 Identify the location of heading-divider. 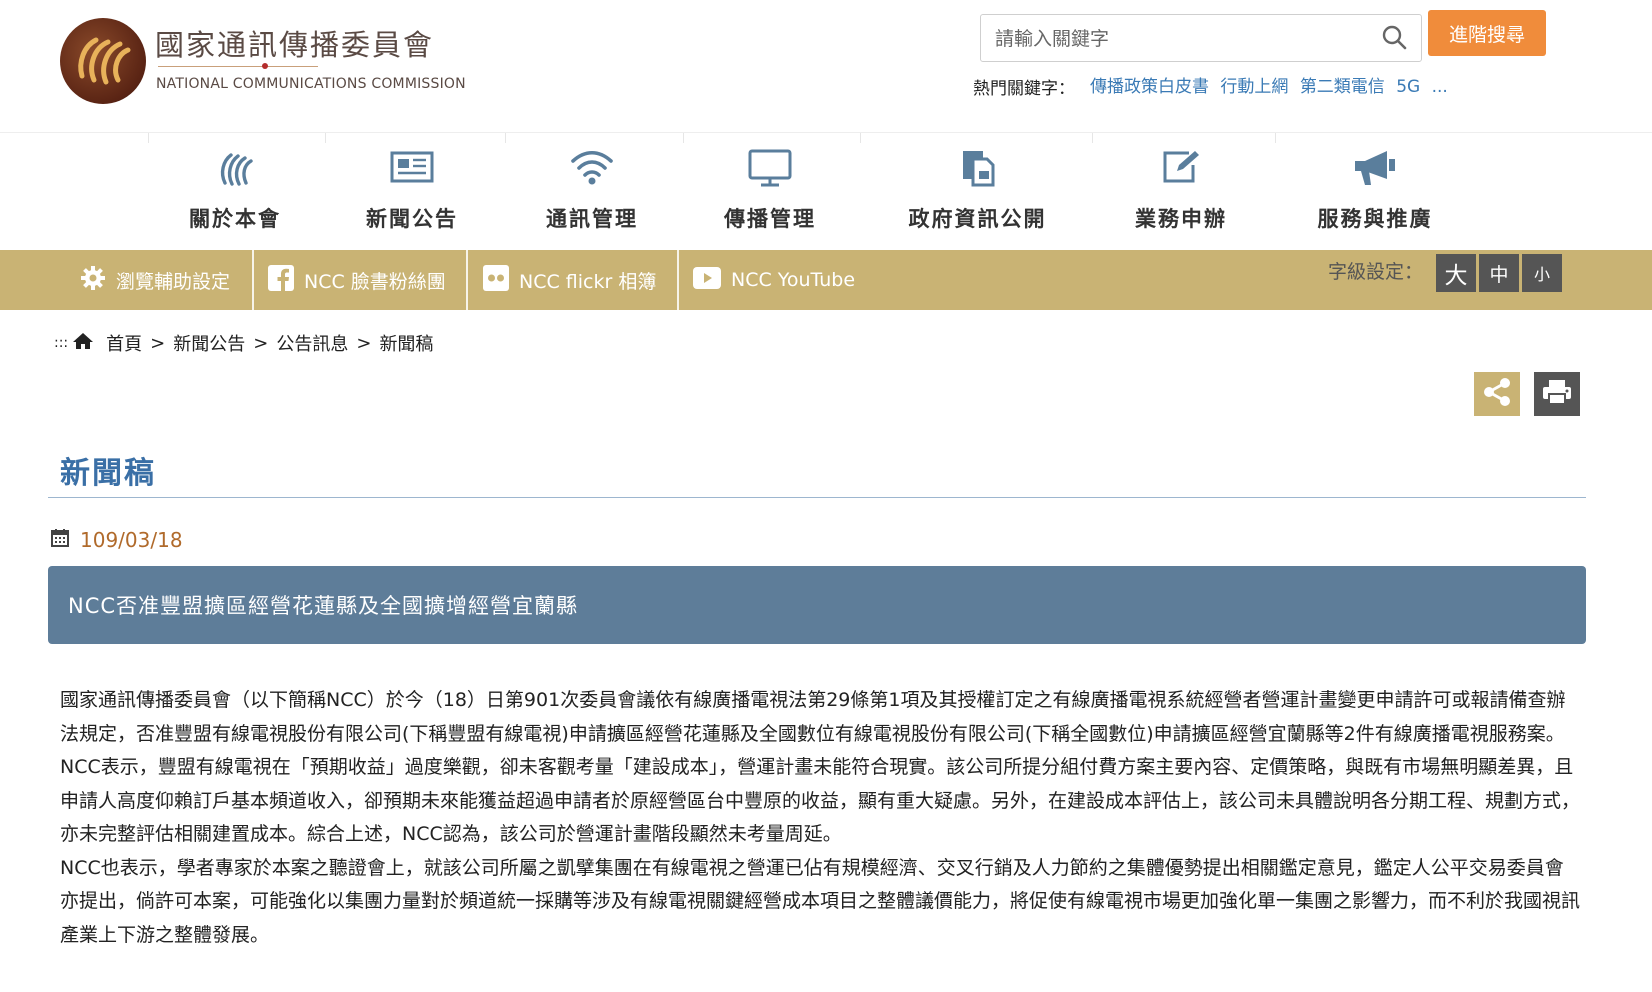
(817, 497).